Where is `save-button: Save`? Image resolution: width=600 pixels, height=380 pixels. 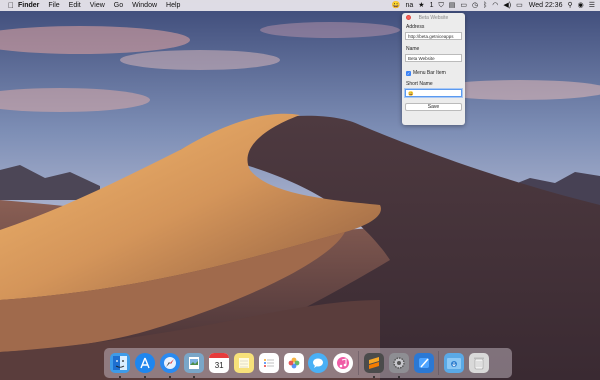
save-button: Save is located at coordinates (433, 107).